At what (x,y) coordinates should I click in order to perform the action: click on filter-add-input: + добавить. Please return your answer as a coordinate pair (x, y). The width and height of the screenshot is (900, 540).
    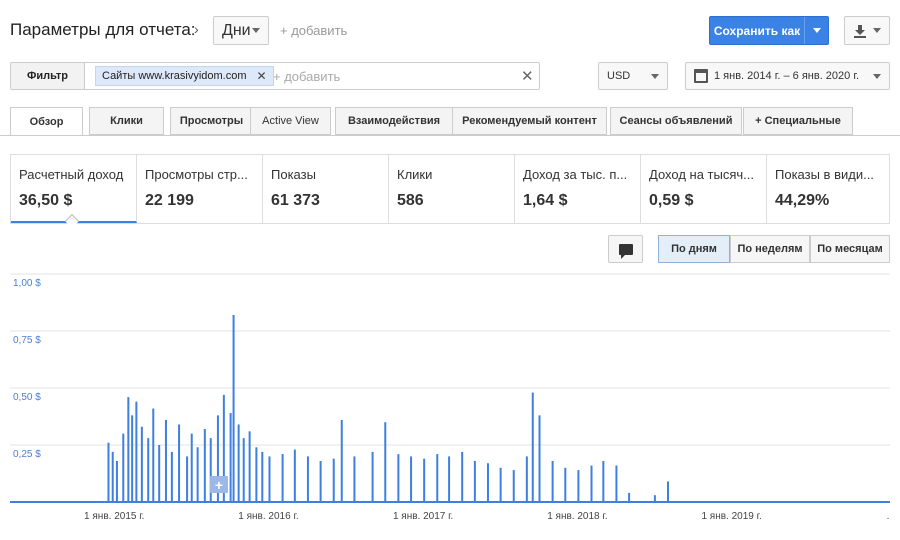
    Looking at the image, I should click on (306, 76).